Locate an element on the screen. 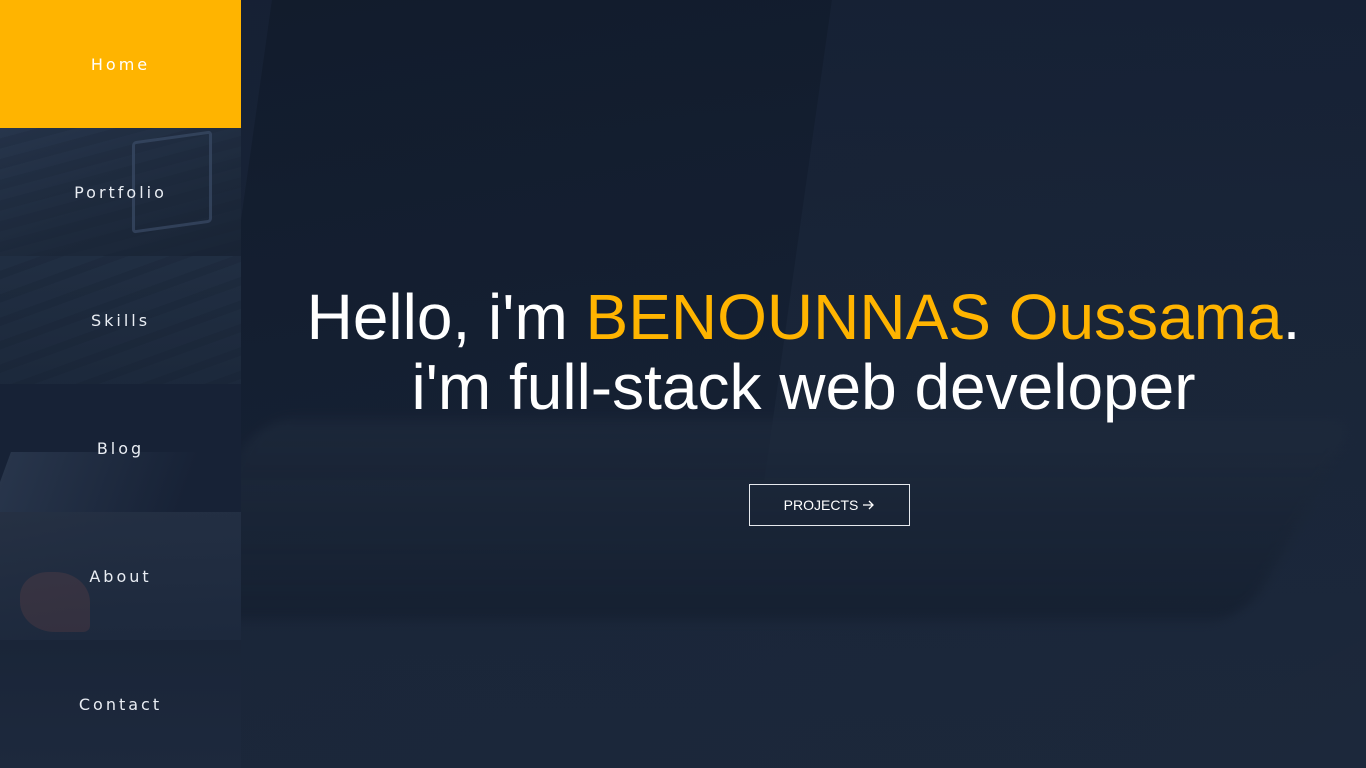 Image resolution: width=1366 pixels, height=768 pixels. sidebar-item-home: Home is located at coordinates (120, 64).